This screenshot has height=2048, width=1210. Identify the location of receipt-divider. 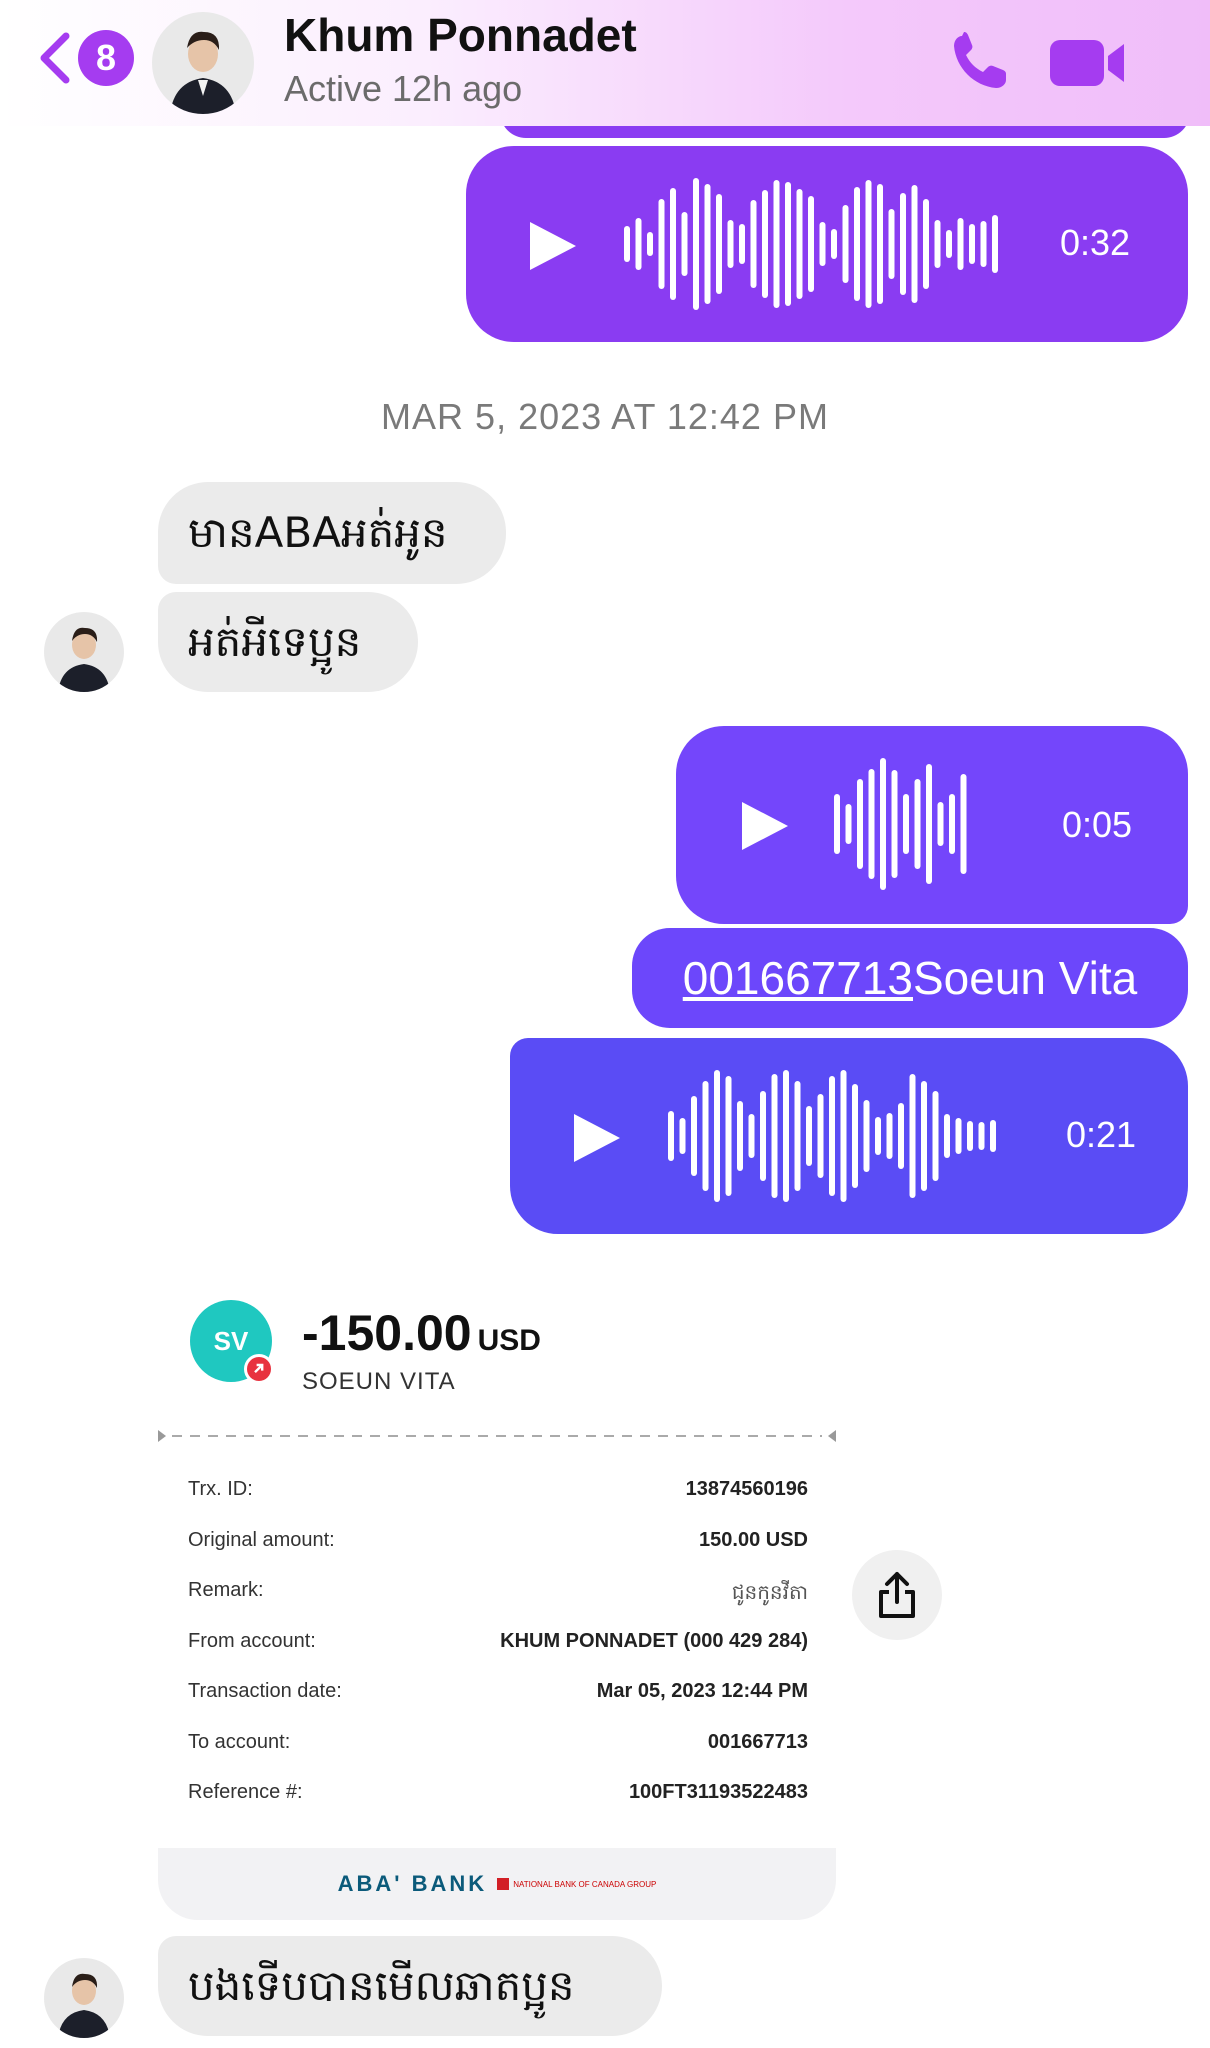
(497, 1436).